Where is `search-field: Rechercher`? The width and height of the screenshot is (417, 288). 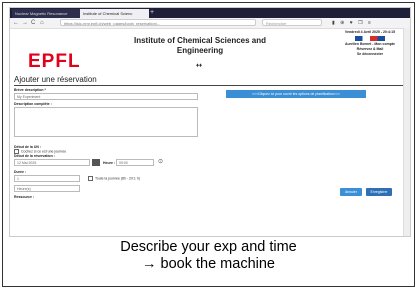 search-field: Rechercher is located at coordinates (292, 22).